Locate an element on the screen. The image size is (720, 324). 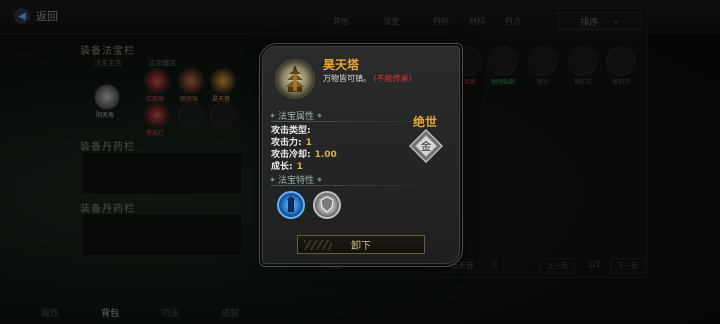
item-icon is located at coordinates (295, 79).